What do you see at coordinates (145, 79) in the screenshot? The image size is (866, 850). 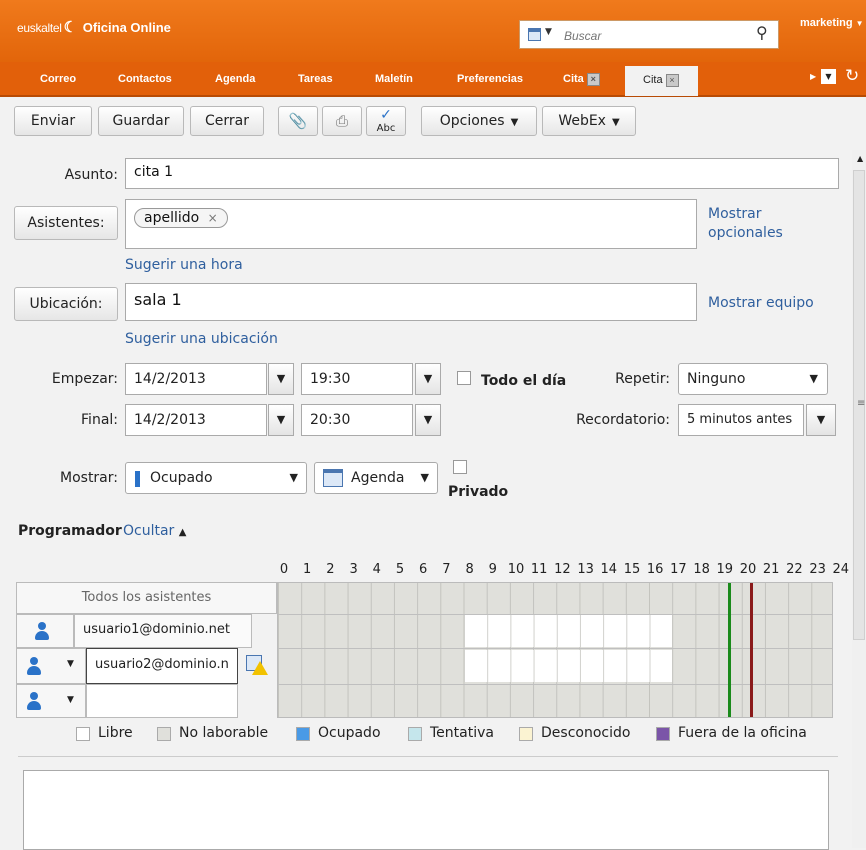 I see `tab-contactos: Contactos` at bounding box center [145, 79].